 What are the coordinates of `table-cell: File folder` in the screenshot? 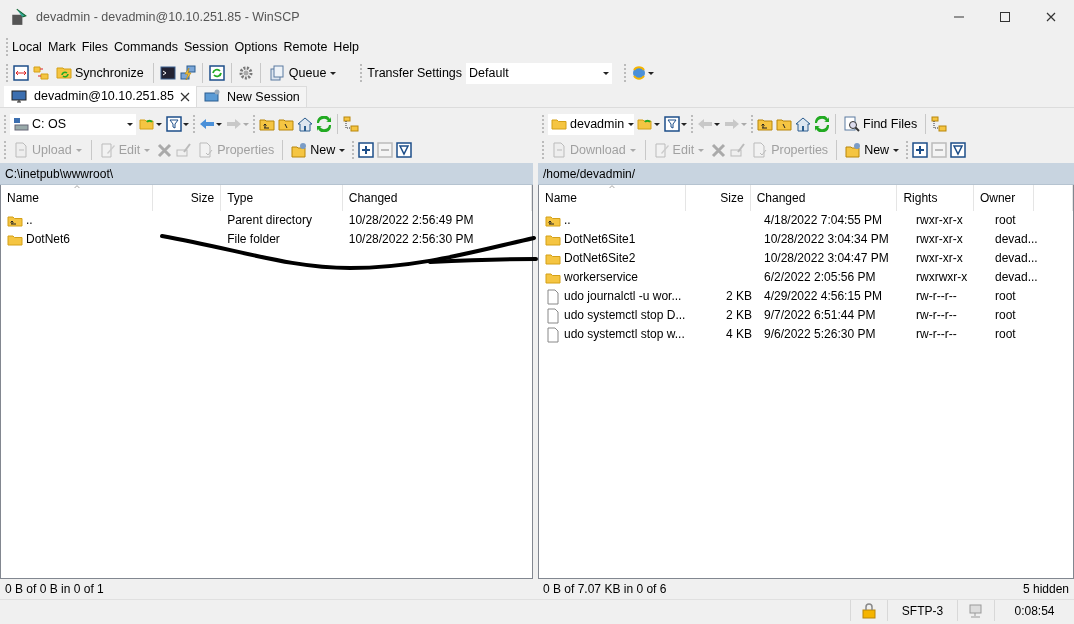 It's located at (253, 239).